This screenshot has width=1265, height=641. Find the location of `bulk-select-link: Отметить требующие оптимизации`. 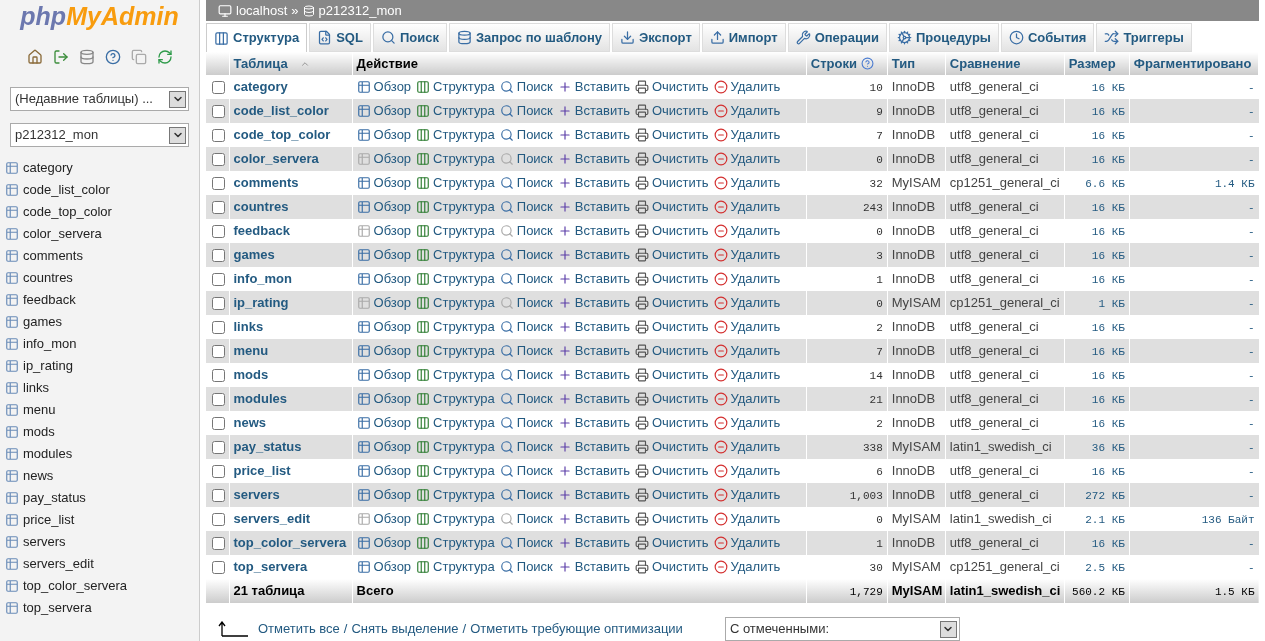

bulk-select-link: Отметить требующие оптимизации is located at coordinates (576, 629).